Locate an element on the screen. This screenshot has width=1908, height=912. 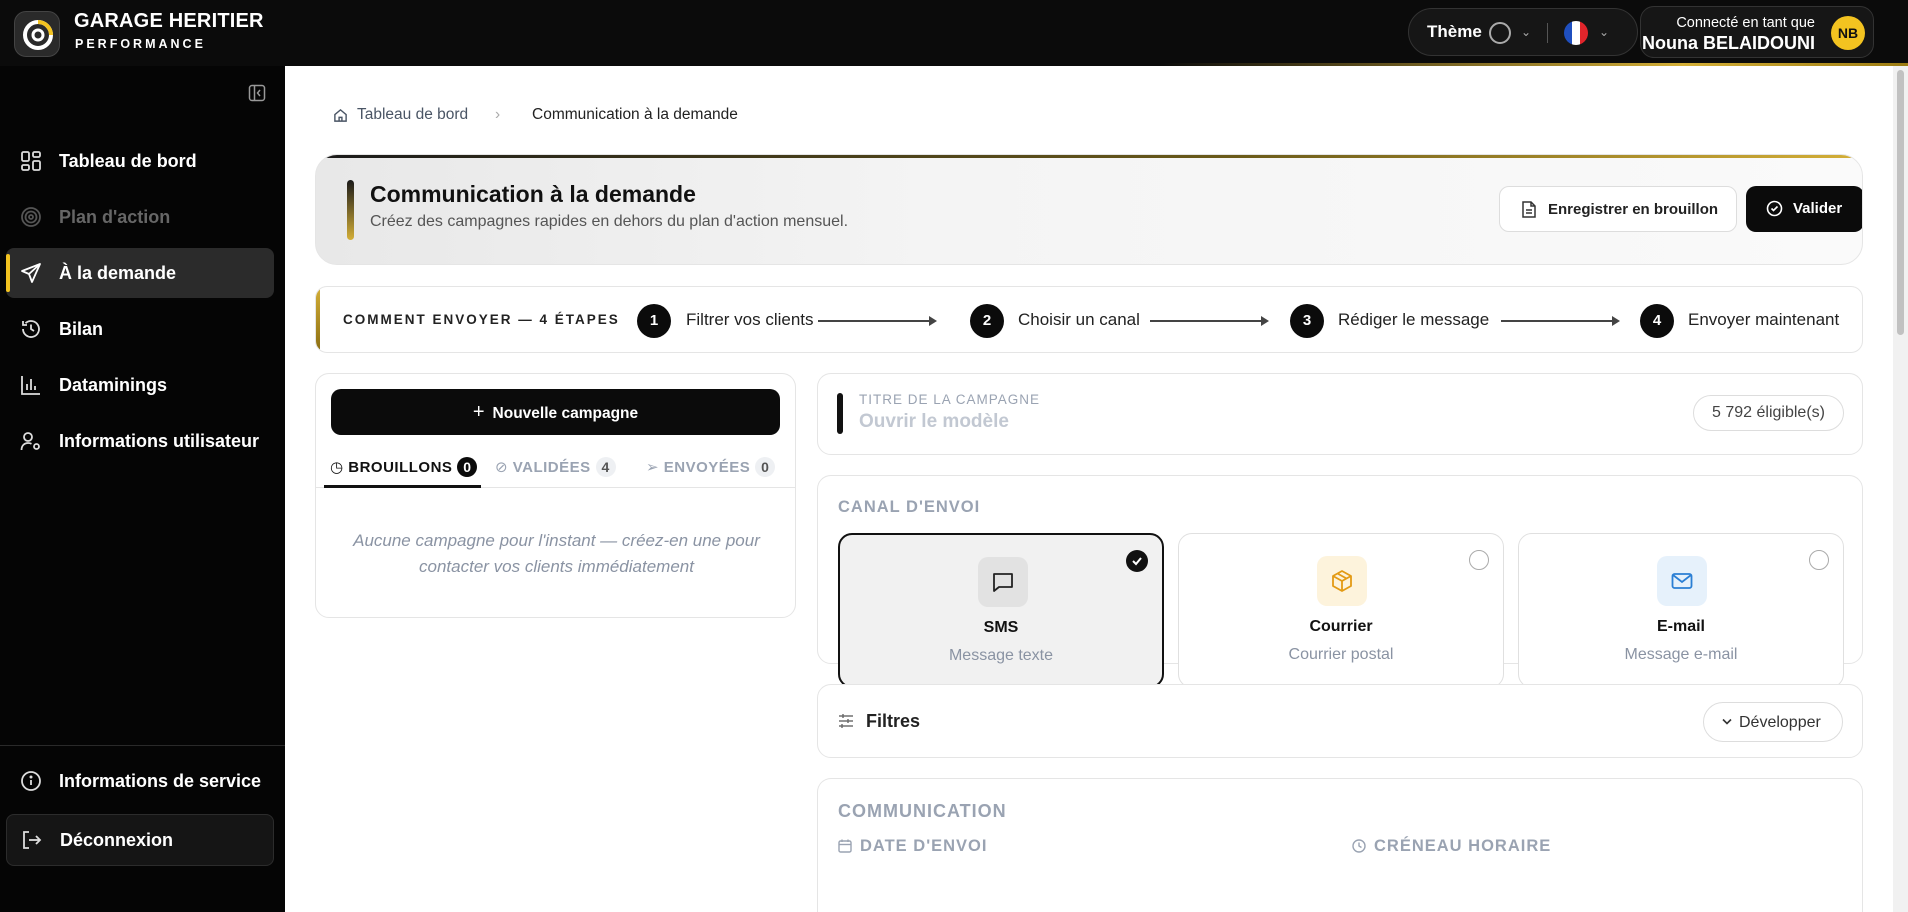
mail-icon is located at coordinates (1682, 581).